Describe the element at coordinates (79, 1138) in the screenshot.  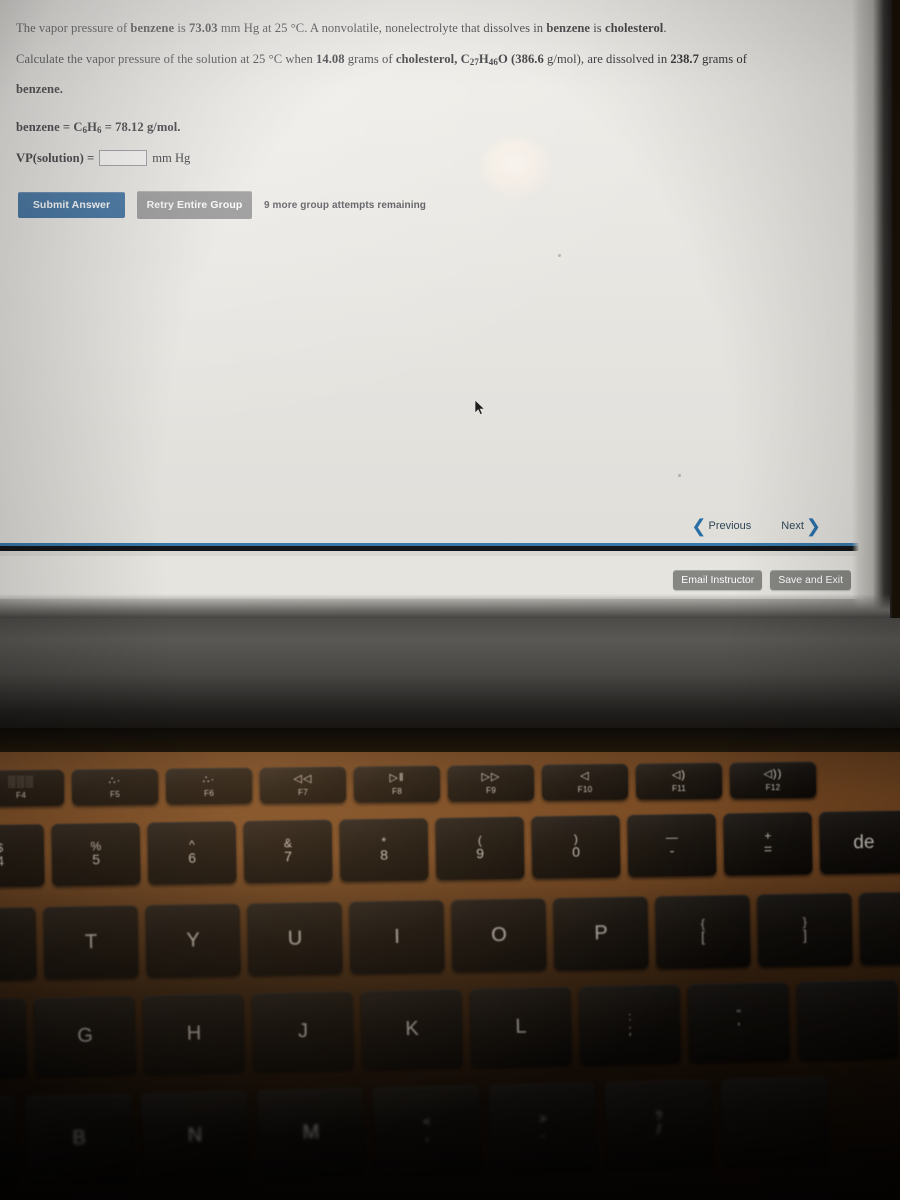
I see `key-b: B` at that location.